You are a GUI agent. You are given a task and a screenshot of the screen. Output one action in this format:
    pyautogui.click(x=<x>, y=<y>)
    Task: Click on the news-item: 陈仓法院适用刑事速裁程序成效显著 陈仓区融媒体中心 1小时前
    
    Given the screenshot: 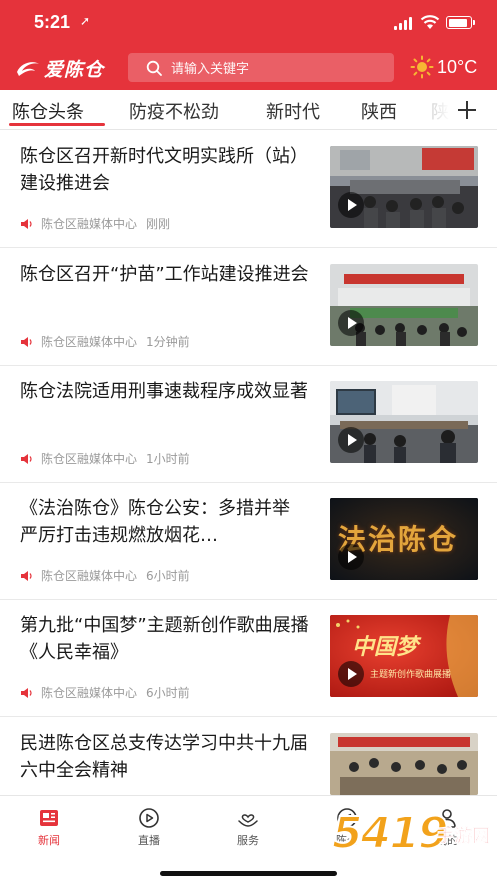 What is the action you would take?
    pyautogui.click(x=248, y=424)
    